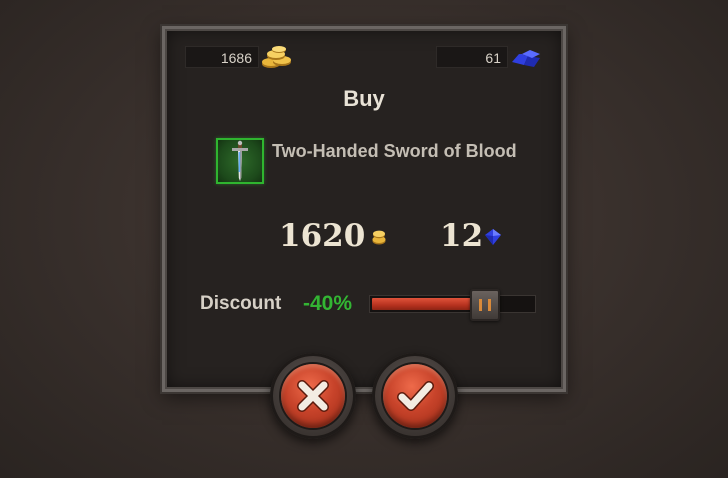 Image resolution: width=728 pixels, height=478 pixels. I want to click on close-icon, so click(313, 396).